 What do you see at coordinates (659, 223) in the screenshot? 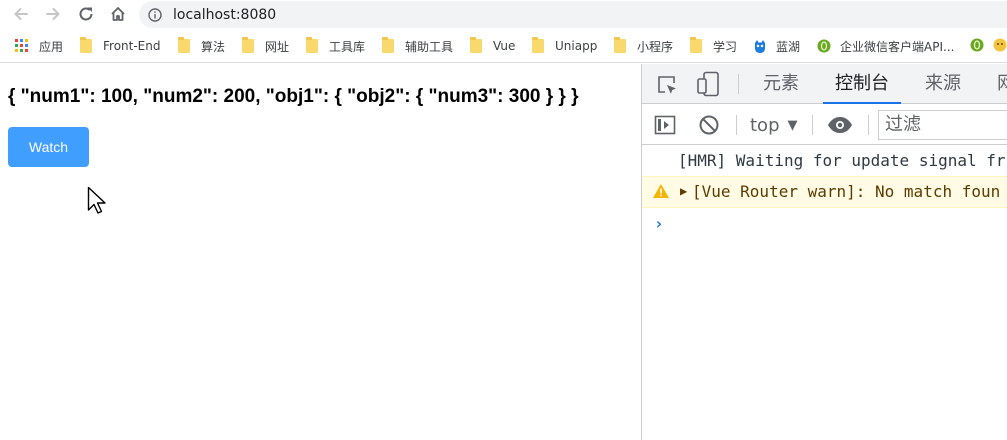
I see `console-prompt: ›` at bounding box center [659, 223].